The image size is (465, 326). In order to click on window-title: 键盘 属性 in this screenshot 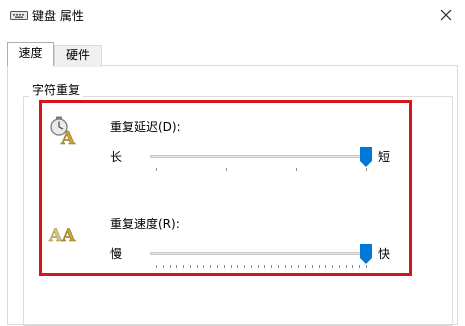, I will do `click(58, 16)`.